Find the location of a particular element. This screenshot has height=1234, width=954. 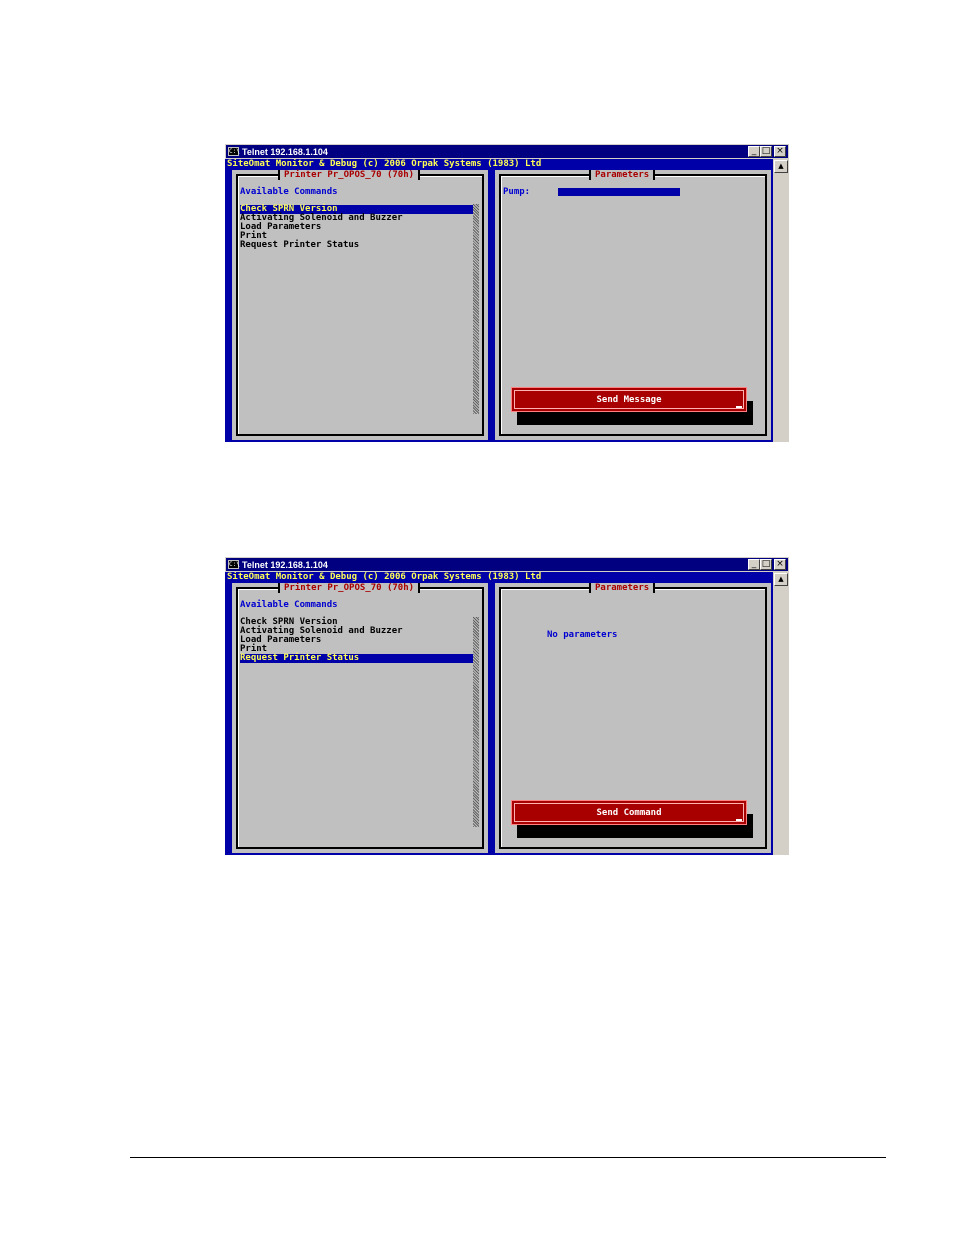

pump-input is located at coordinates (619, 192).